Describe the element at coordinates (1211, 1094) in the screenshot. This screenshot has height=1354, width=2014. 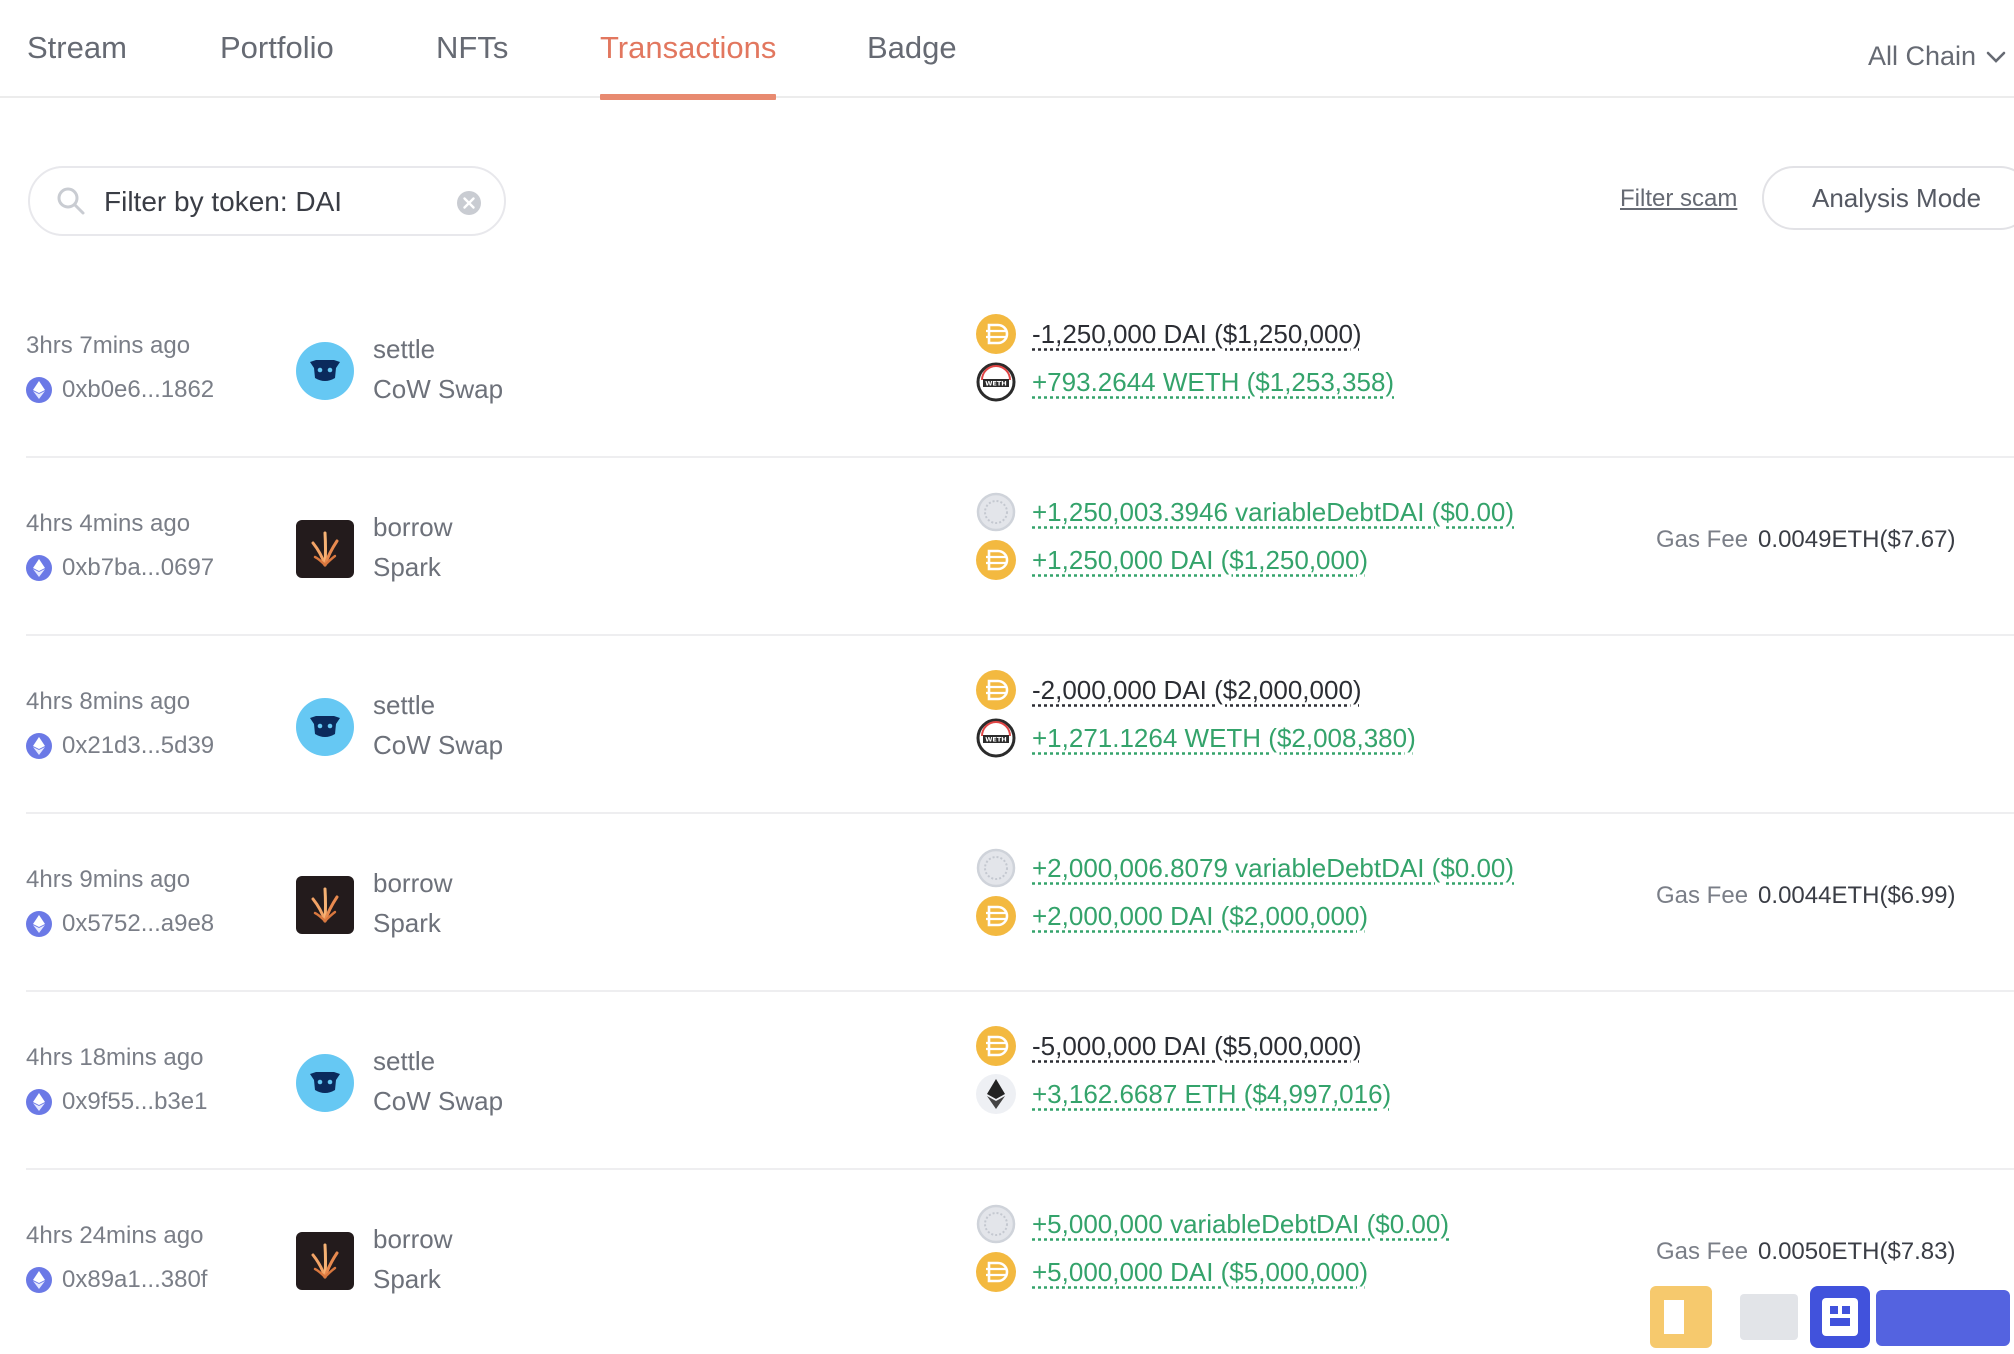
I see `token-amount: +3,162.6687 ETH ($4,997,016)` at that location.